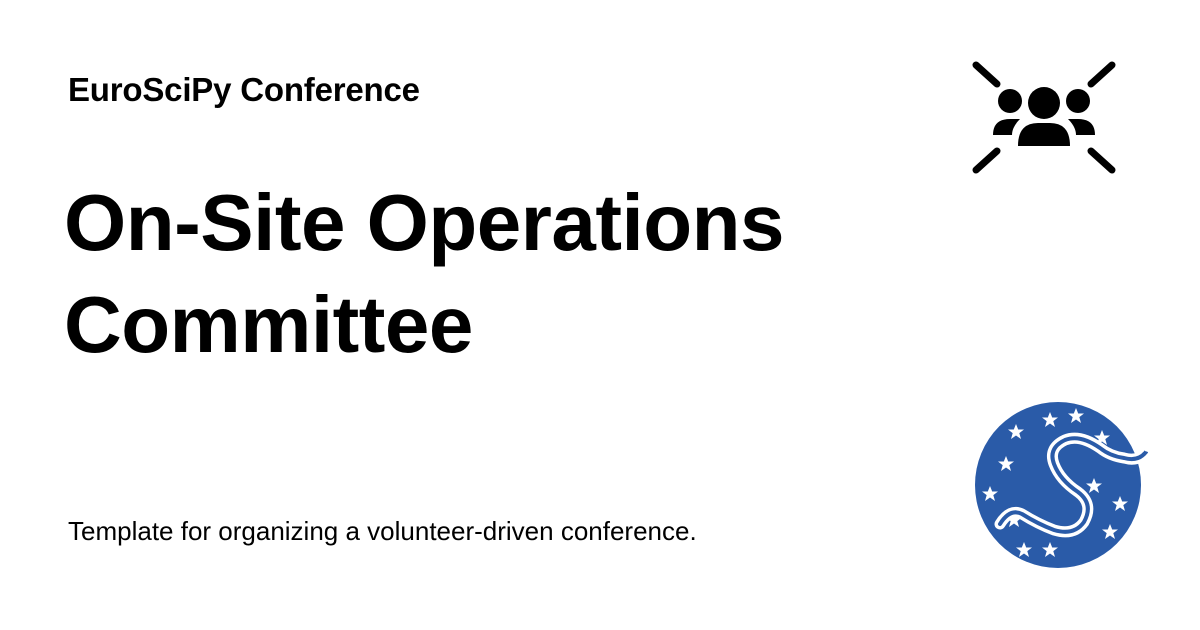 The width and height of the screenshot is (1200, 630). I want to click on logo-circle, so click(1058, 485).